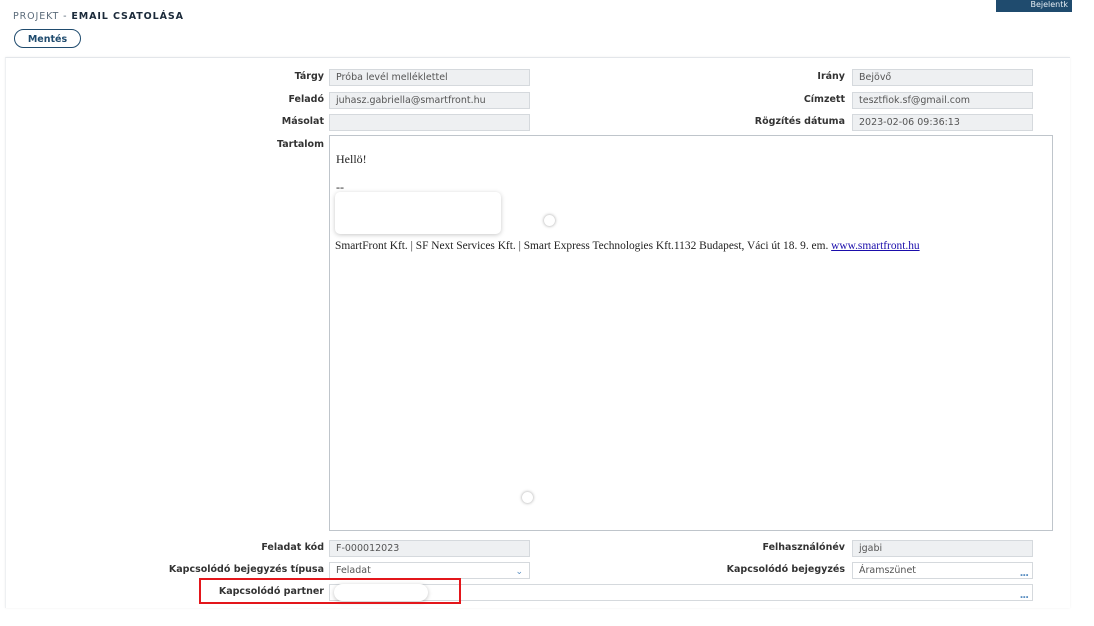 This screenshot has width=1094, height=626. Describe the element at coordinates (785, 569) in the screenshot. I see `related-entry-label: Kapcsolódó bejegyzés` at that location.